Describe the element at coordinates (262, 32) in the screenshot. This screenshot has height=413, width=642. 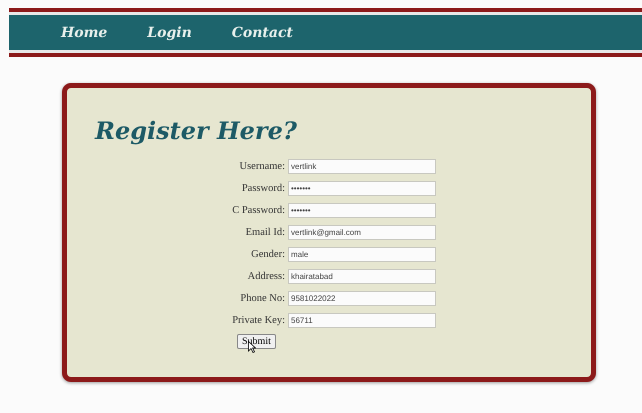
I see `nav-link: Contact` at that location.